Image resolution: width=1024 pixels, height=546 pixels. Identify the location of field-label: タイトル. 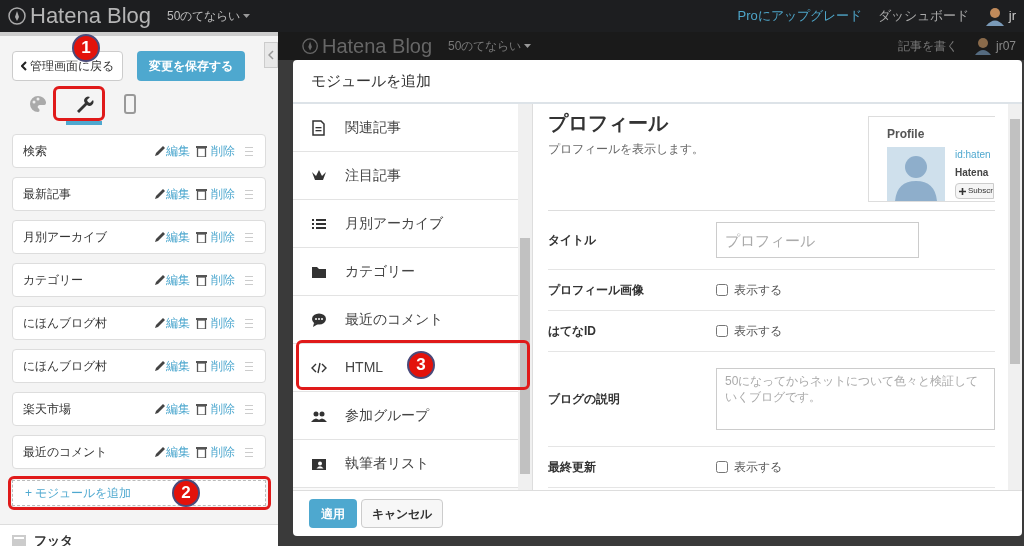
(572, 240).